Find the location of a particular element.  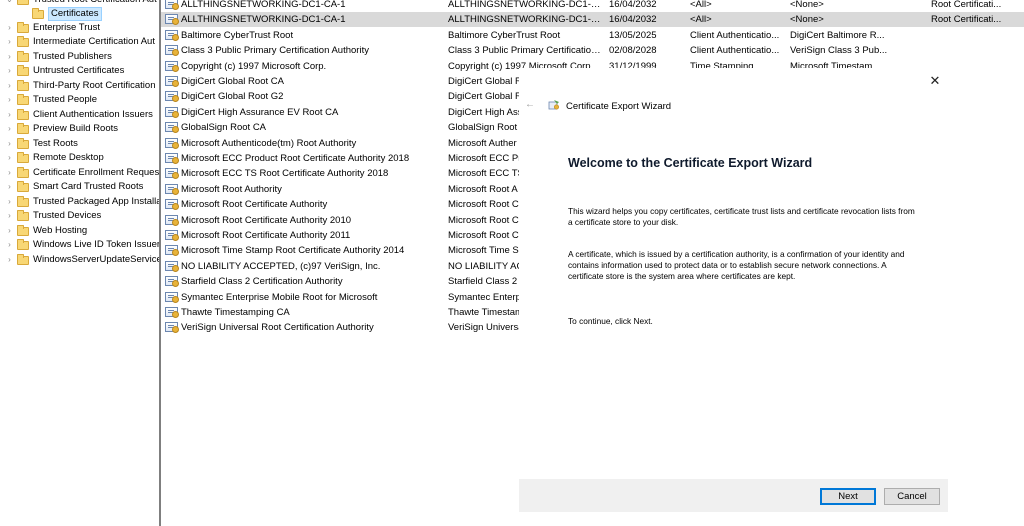

tree-item: › Windows Live ID Token Issuer is located at coordinates (79, 245).